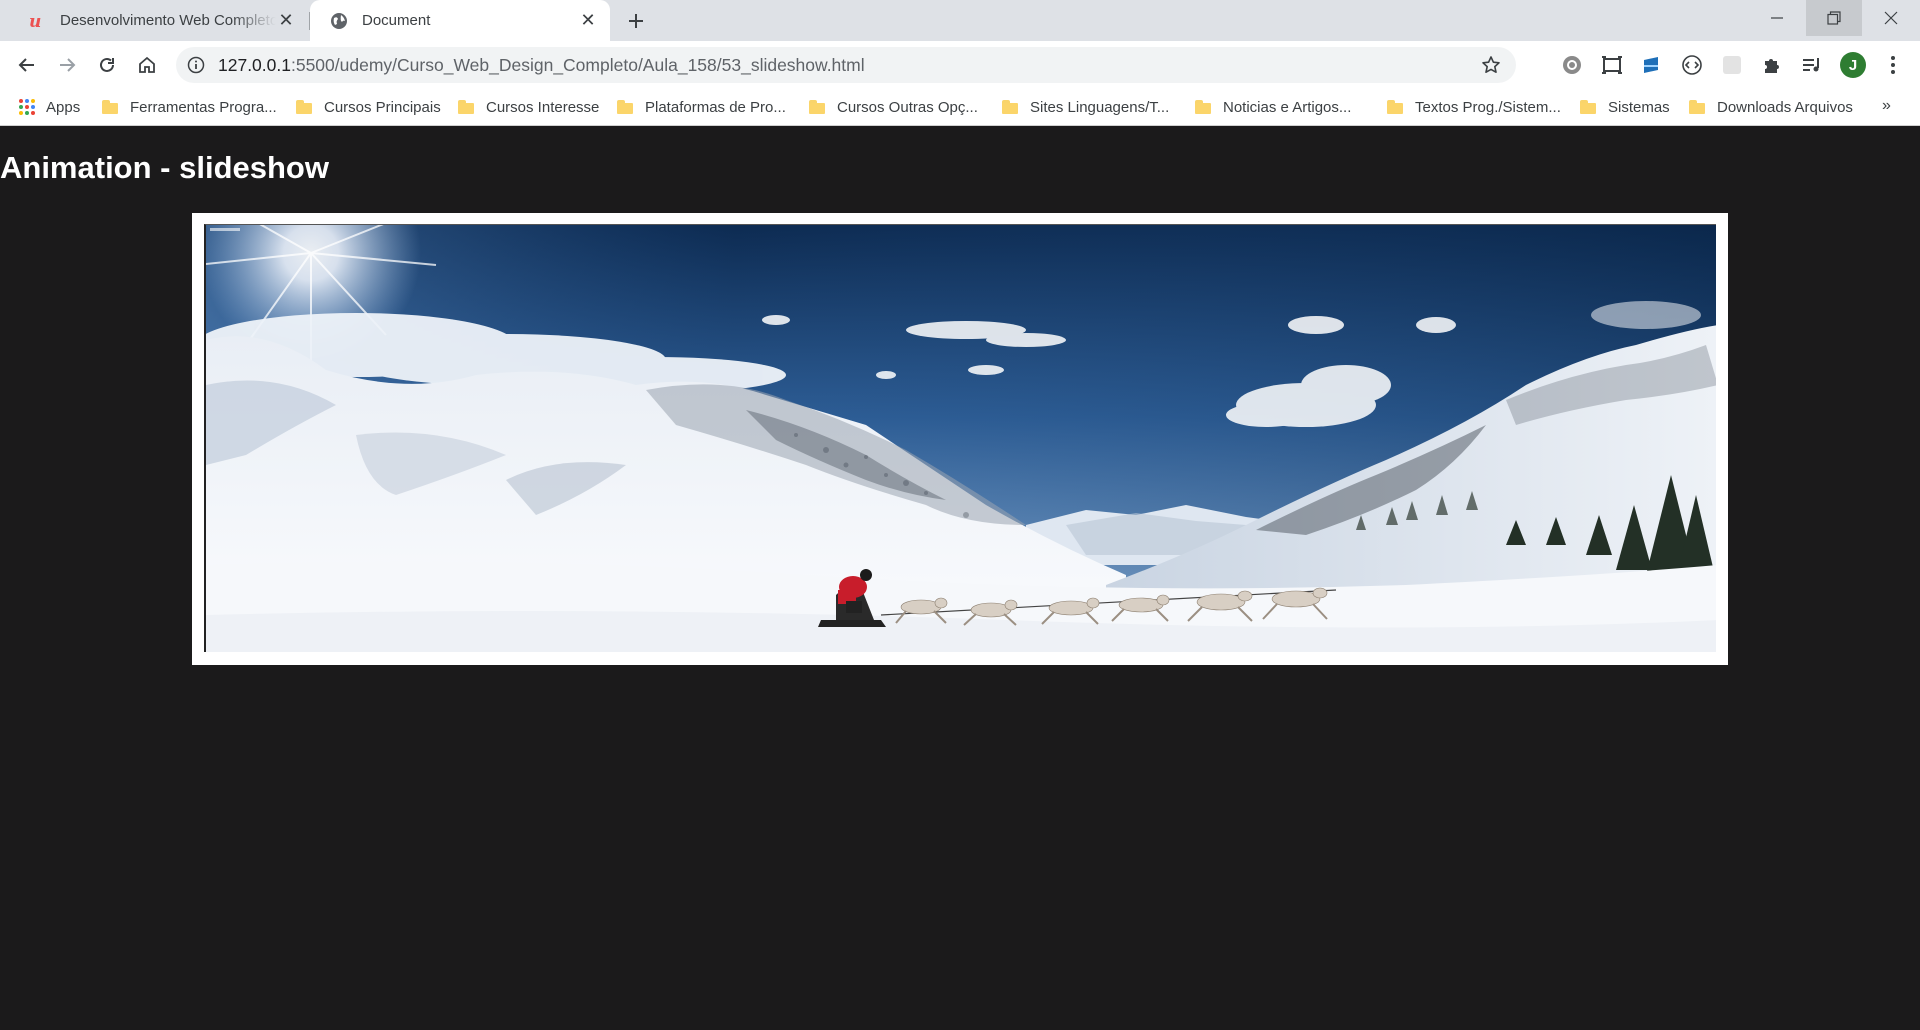 The height and width of the screenshot is (1030, 1920). I want to click on extension-code-icon, so click(1692, 65).